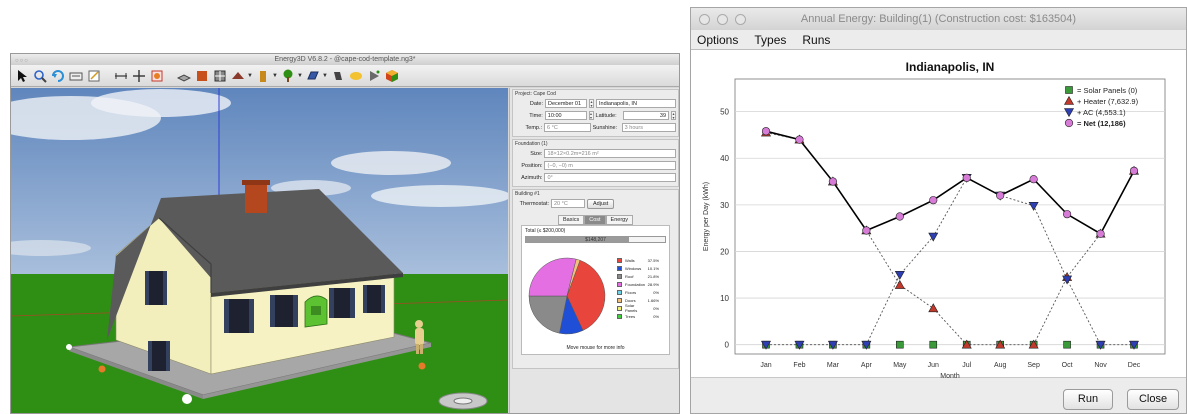 This screenshot has height=414, width=1187. Describe the element at coordinates (591, 103) in the screenshot. I see `date-spinner: ▴ ▾` at that location.